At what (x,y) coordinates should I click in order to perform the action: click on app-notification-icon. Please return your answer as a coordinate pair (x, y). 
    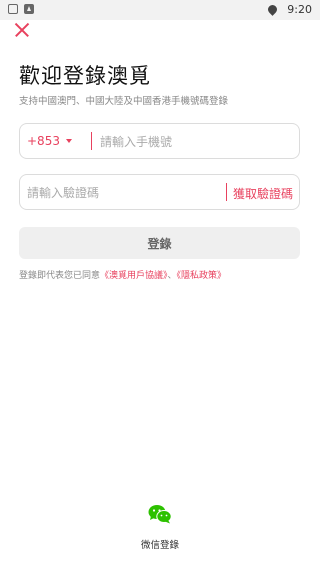
    Looking at the image, I should click on (29, 9).